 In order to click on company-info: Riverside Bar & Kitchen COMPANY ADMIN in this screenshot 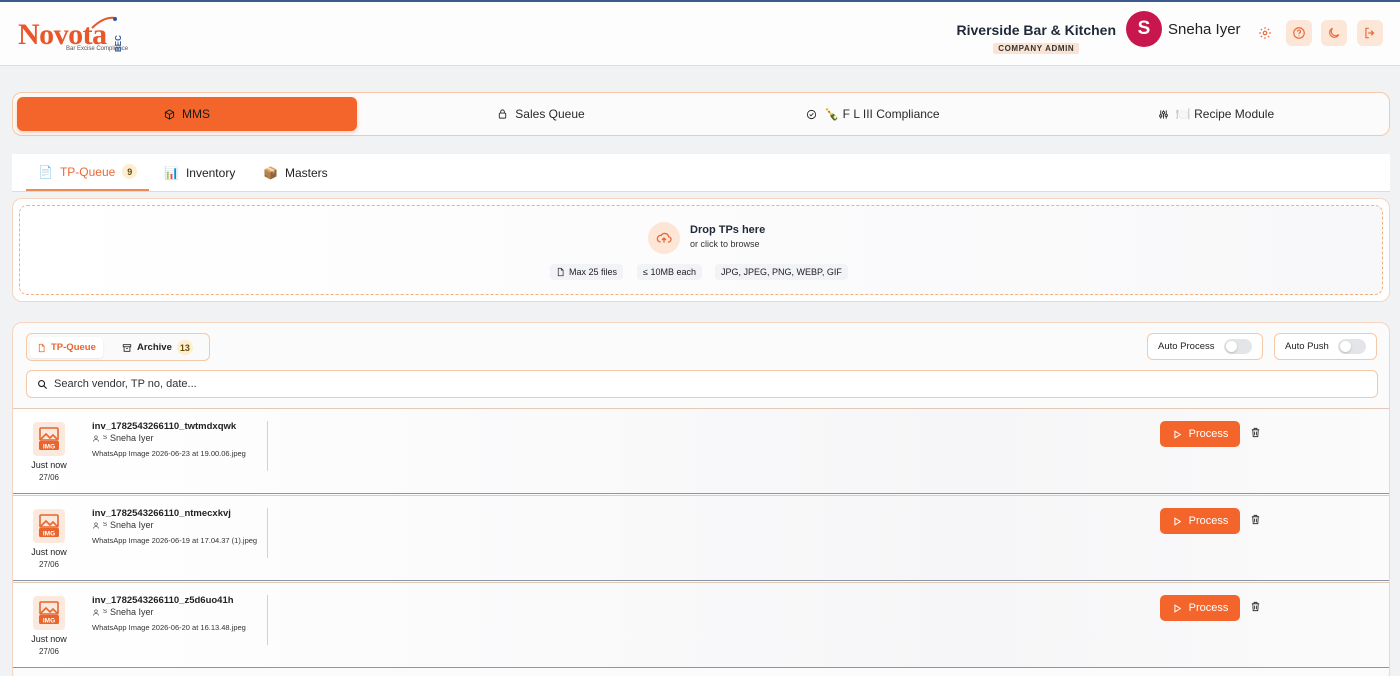, I will do `click(1036, 39)`.